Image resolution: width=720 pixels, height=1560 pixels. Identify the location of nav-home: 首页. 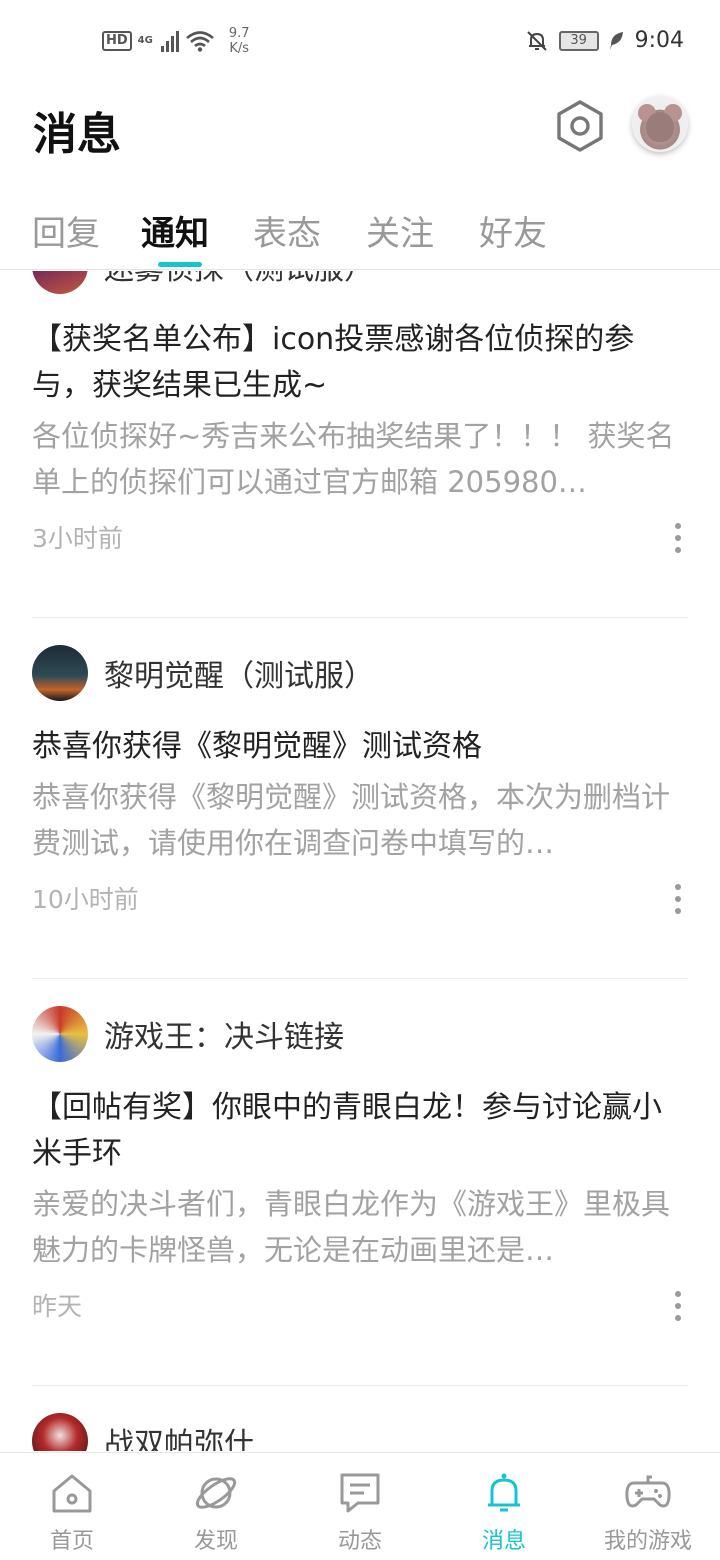
(72, 1513).